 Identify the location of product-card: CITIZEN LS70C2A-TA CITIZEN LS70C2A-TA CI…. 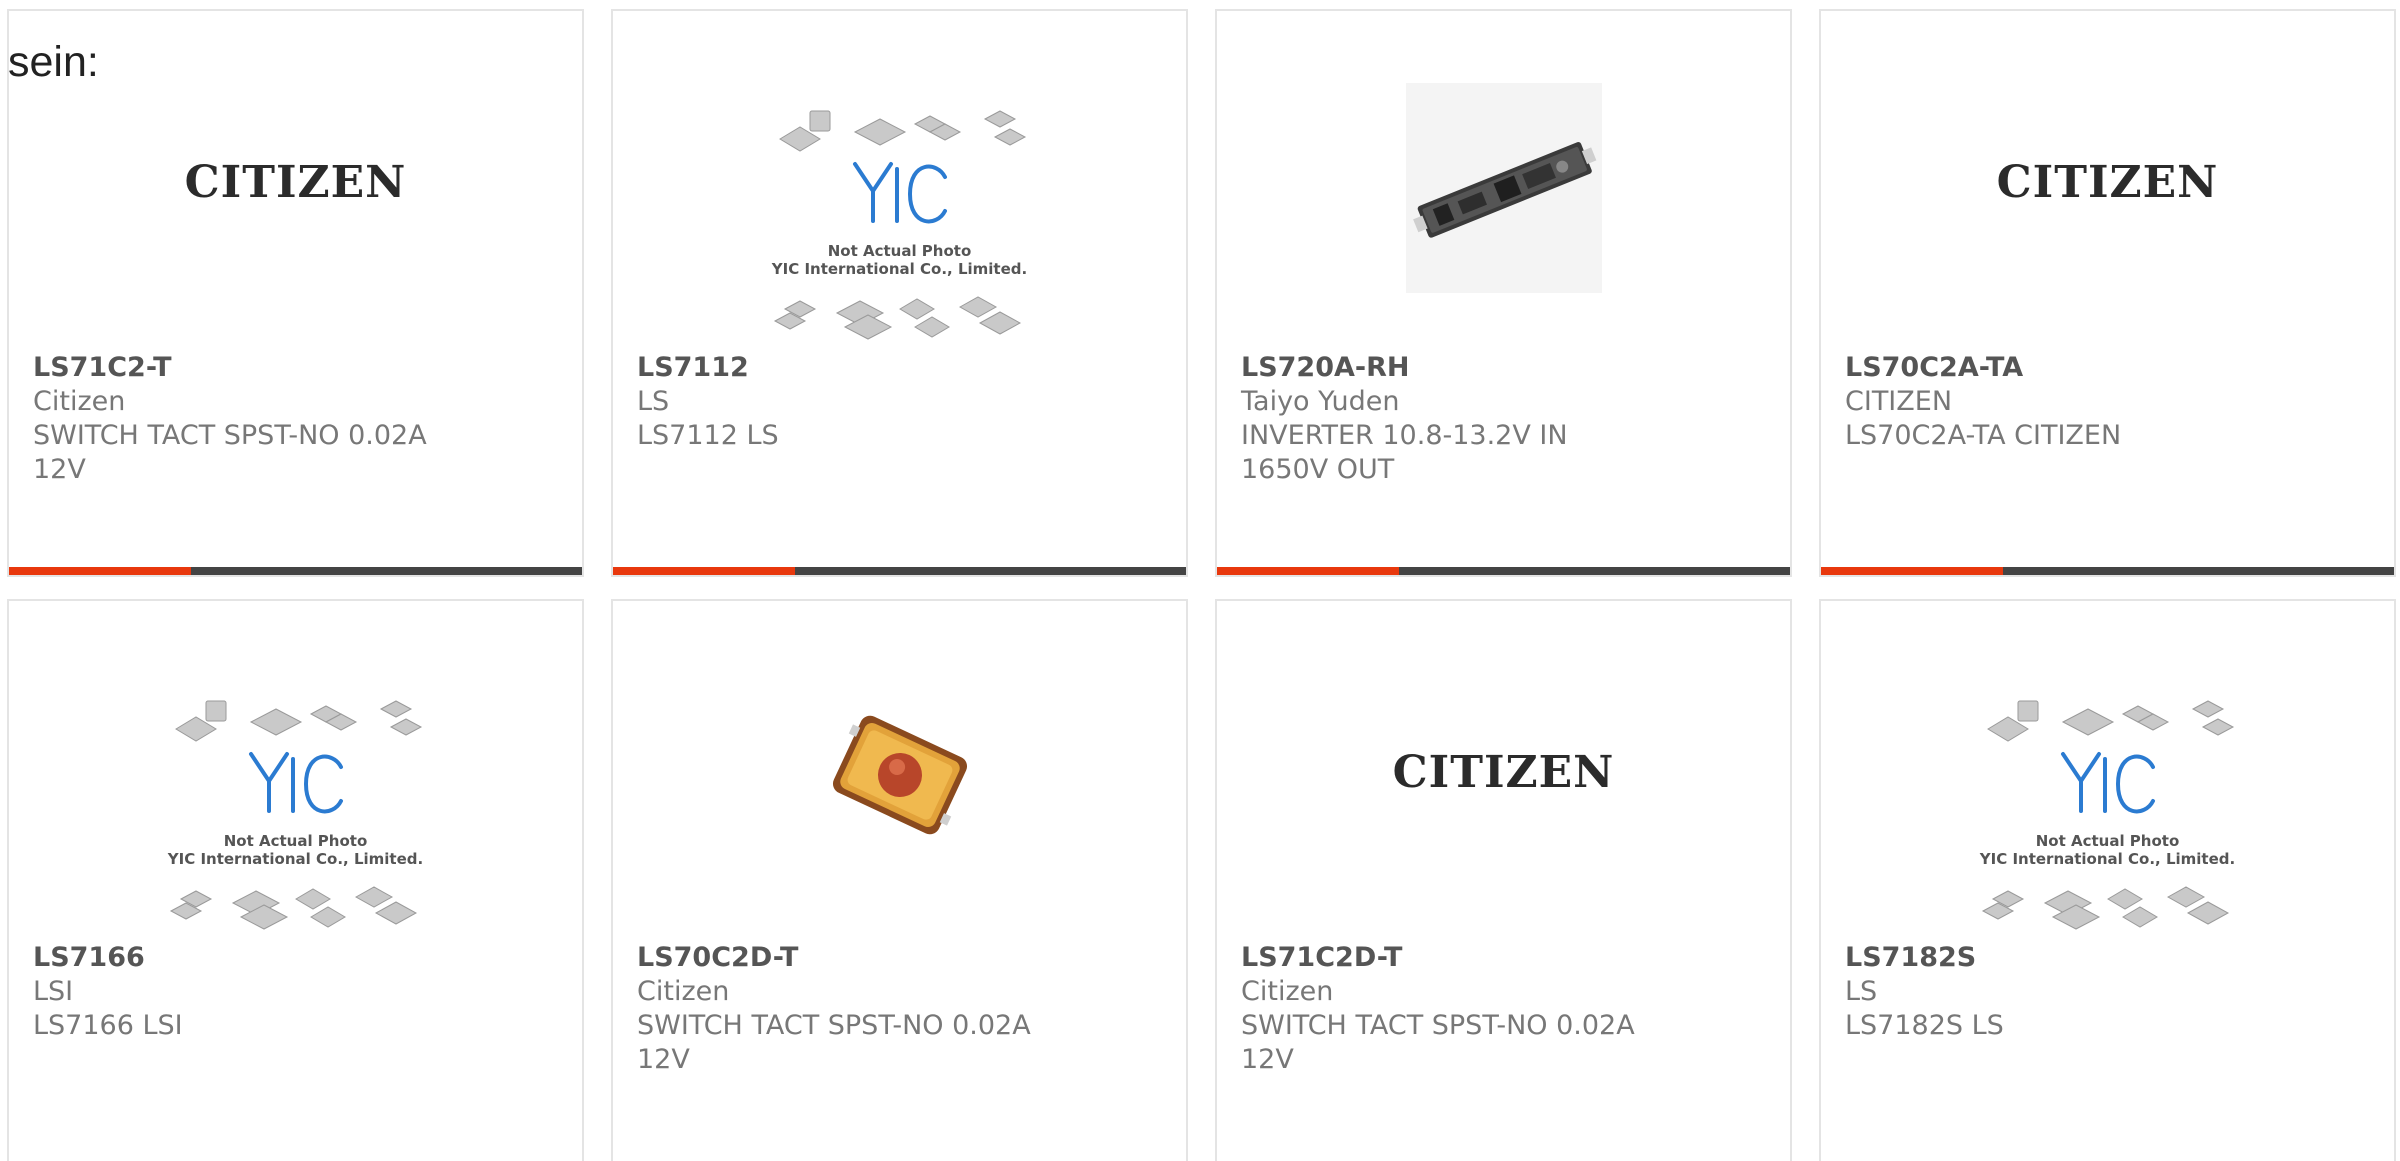
(2107, 293).